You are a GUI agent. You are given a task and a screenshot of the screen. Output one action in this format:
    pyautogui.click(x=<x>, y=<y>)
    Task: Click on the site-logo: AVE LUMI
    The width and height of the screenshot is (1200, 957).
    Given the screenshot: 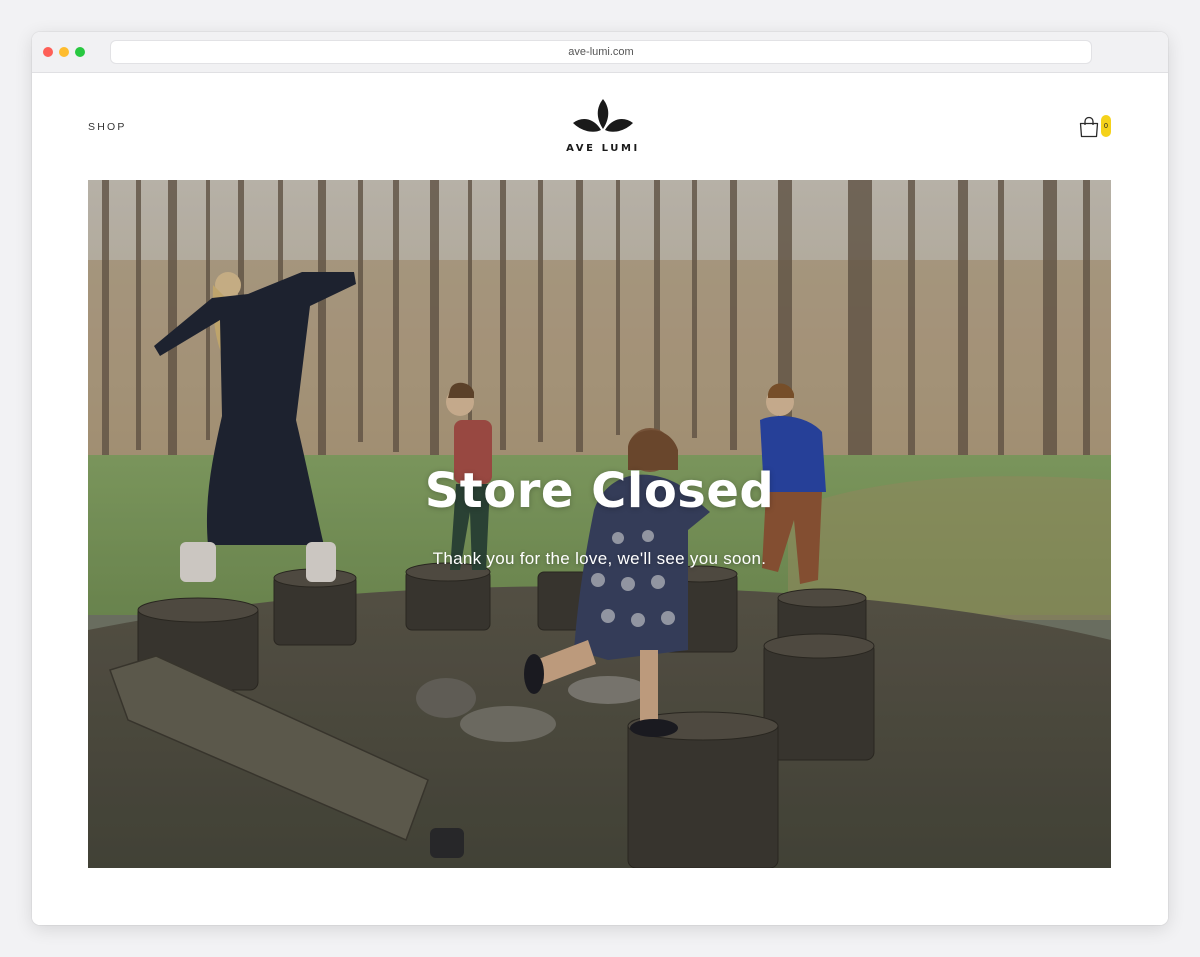 What is the action you would take?
    pyautogui.click(x=603, y=127)
    